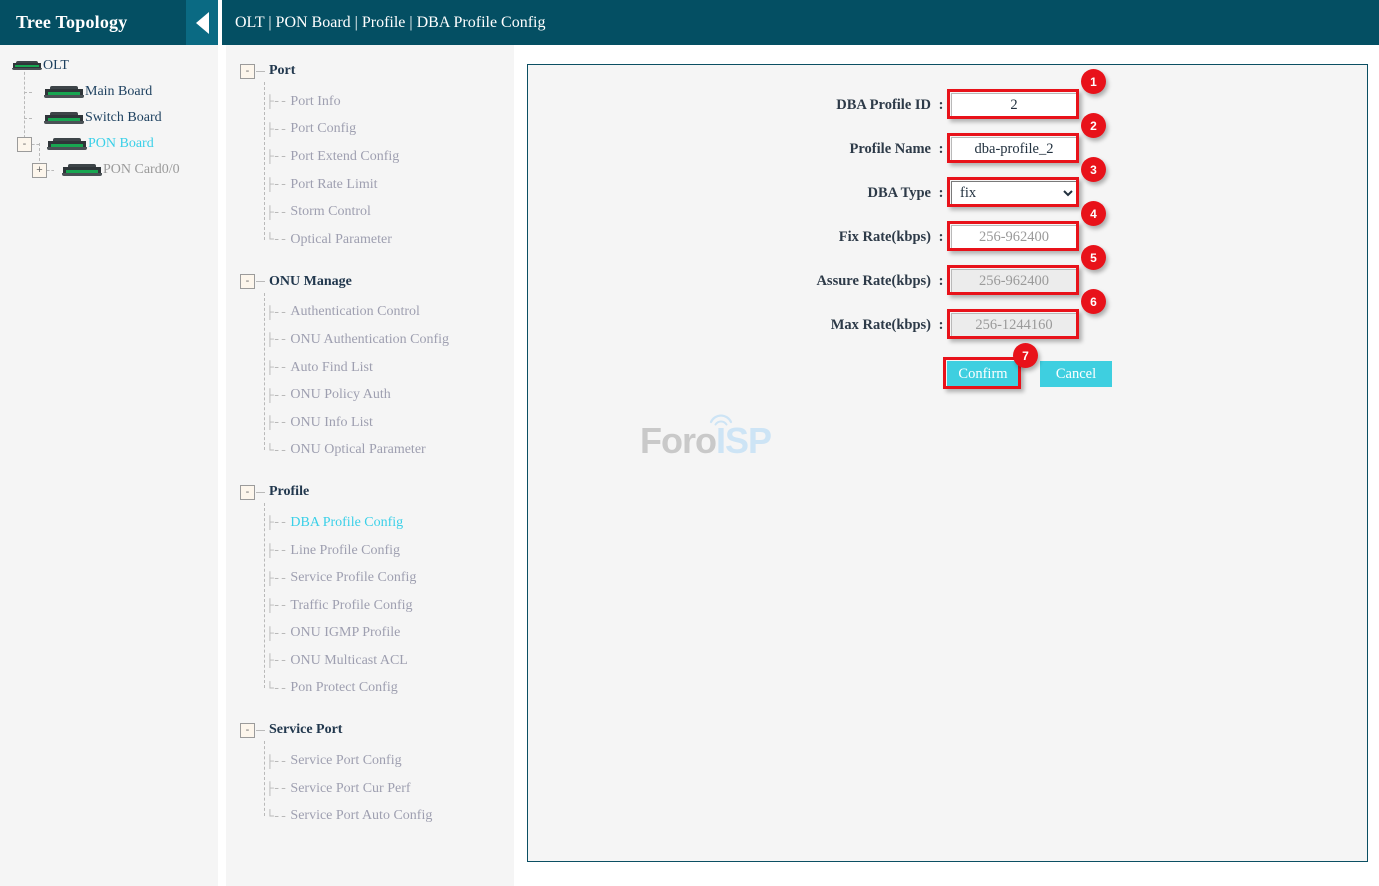 Image resolution: width=1379 pixels, height=886 pixels. I want to click on cancel-button: Cancel, so click(1076, 374).